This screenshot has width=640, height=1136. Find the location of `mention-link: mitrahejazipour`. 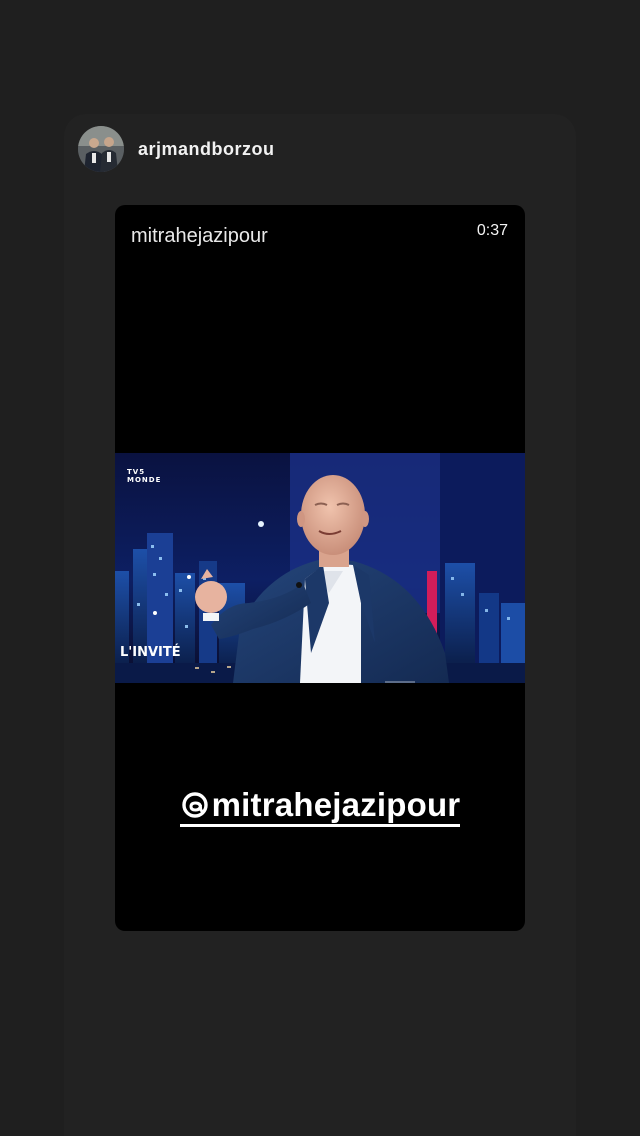

mention-link: mitrahejazipour is located at coordinates (320, 806).